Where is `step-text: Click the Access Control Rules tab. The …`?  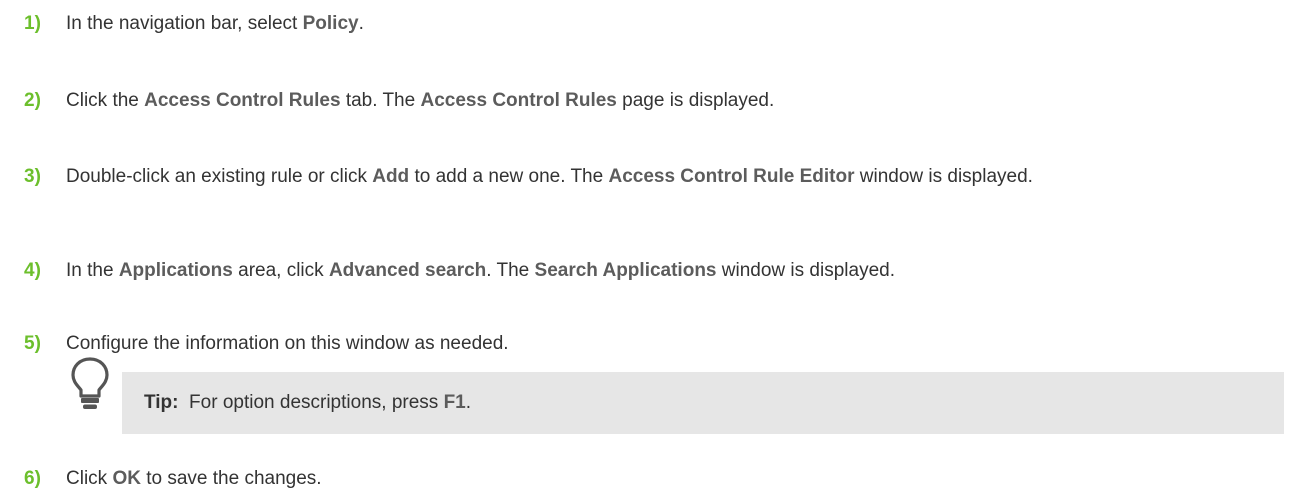 step-text: Click the Access Control Rules tab. The … is located at coordinates (420, 100).